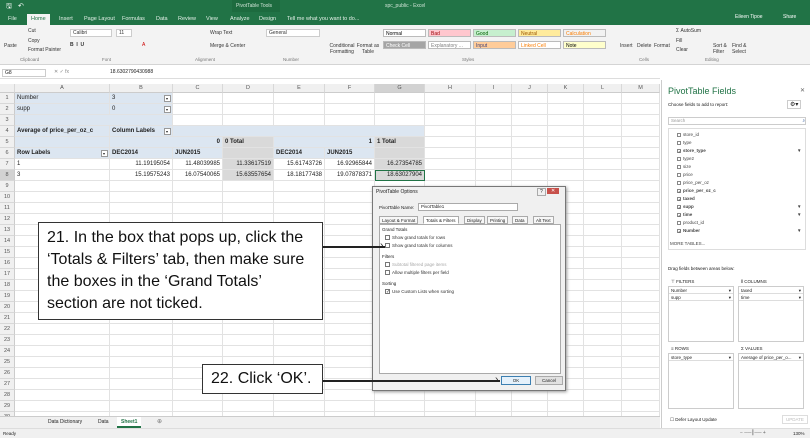 The image size is (810, 438). Describe the element at coordinates (400, 175) in the screenshot. I see `selected-cell` at that location.